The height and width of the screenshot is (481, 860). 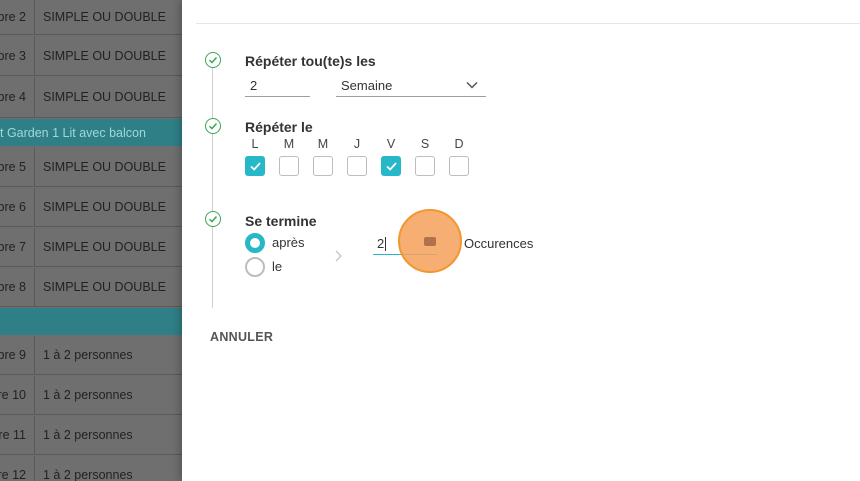 What do you see at coordinates (17, 395) in the screenshot?
I see `room-cell: bre 10` at bounding box center [17, 395].